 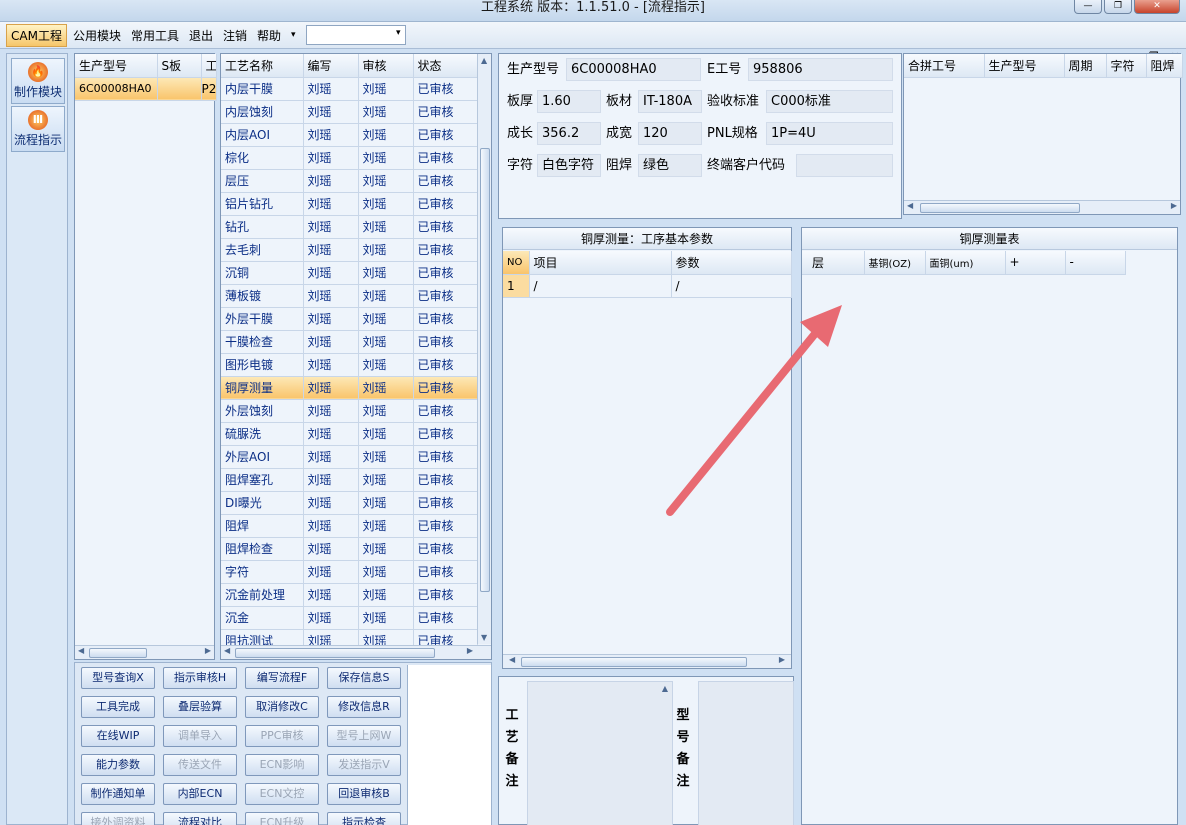 I want to click on table-row: 外层干膜 刘瑶 刘瑶 已审核, so click(x=349, y=319).